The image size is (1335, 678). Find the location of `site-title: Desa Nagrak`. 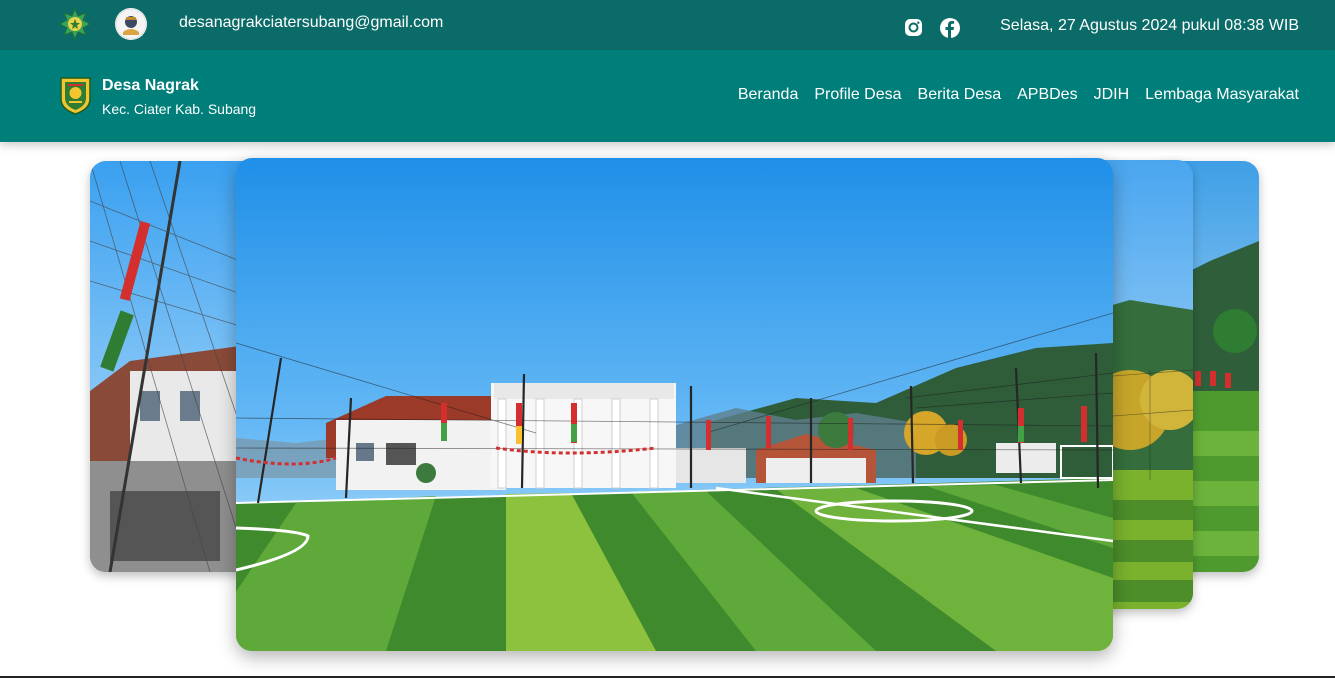

site-title: Desa Nagrak is located at coordinates (150, 86).